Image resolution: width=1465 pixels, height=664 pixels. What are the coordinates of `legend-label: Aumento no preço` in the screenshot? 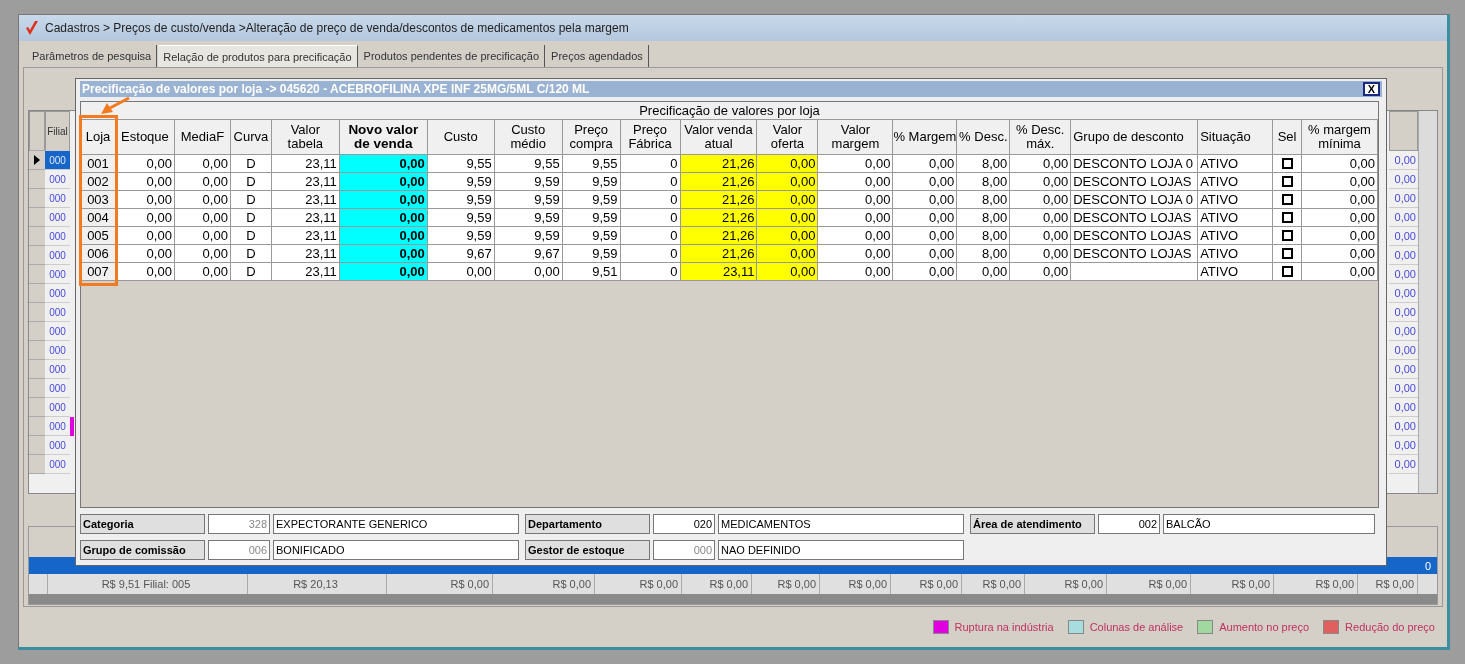 It's located at (1264, 627).